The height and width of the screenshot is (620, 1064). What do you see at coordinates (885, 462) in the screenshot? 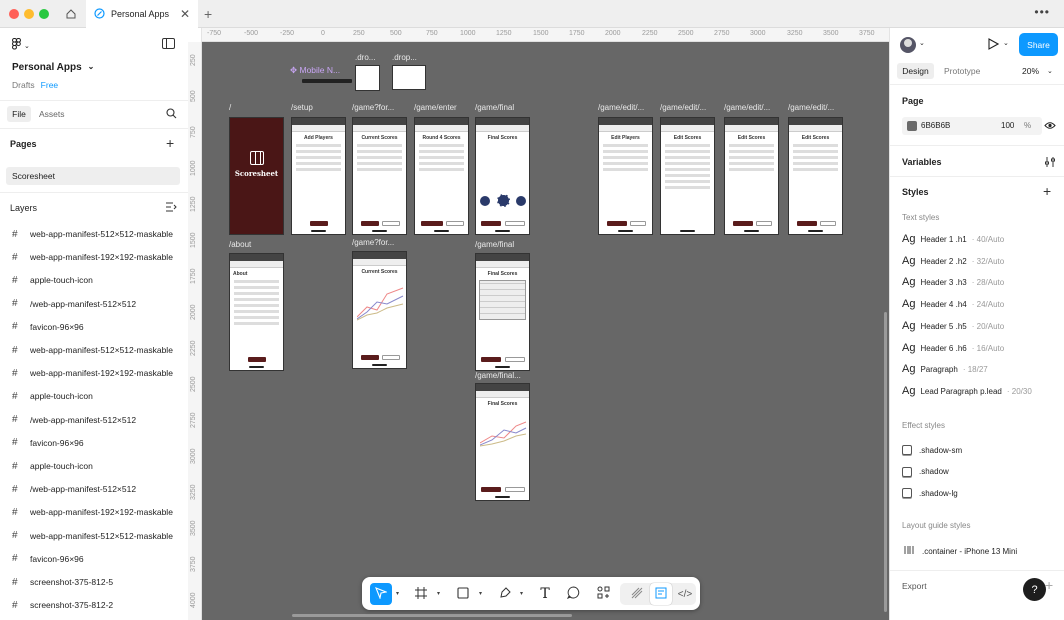
I see `vertical-scrollbar` at bounding box center [885, 462].